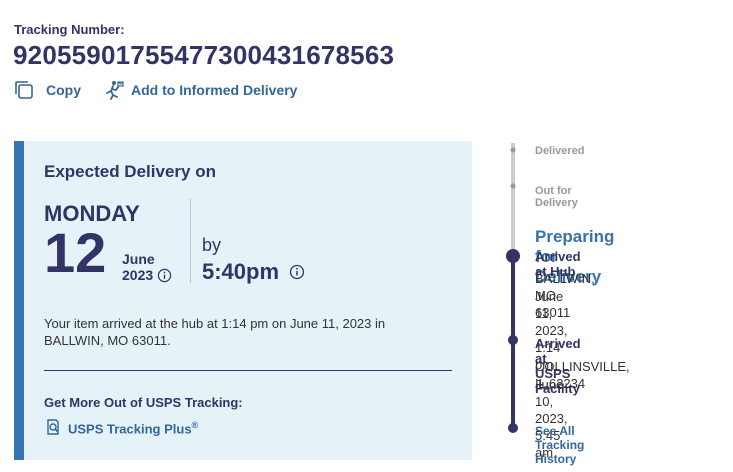 Image resolution: width=733 pixels, height=472 pixels. I want to click on timeline-dot-delivered, so click(513, 150).